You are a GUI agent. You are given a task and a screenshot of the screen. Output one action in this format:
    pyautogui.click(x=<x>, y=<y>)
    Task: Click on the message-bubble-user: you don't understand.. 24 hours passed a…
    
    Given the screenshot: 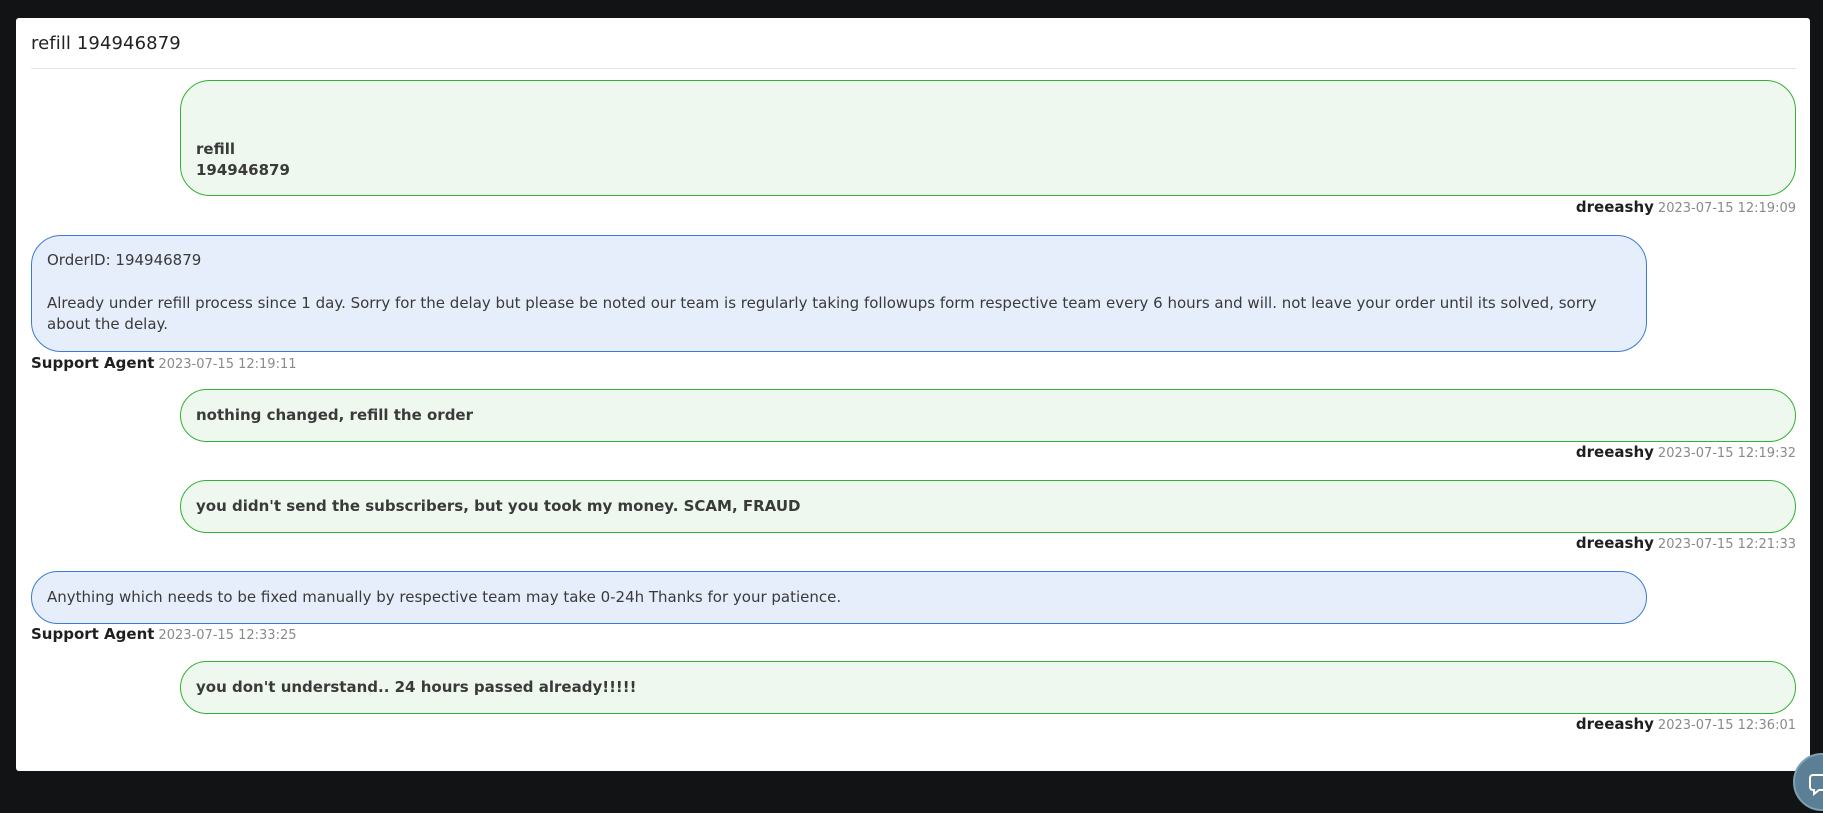 What is the action you would take?
    pyautogui.click(x=988, y=687)
    